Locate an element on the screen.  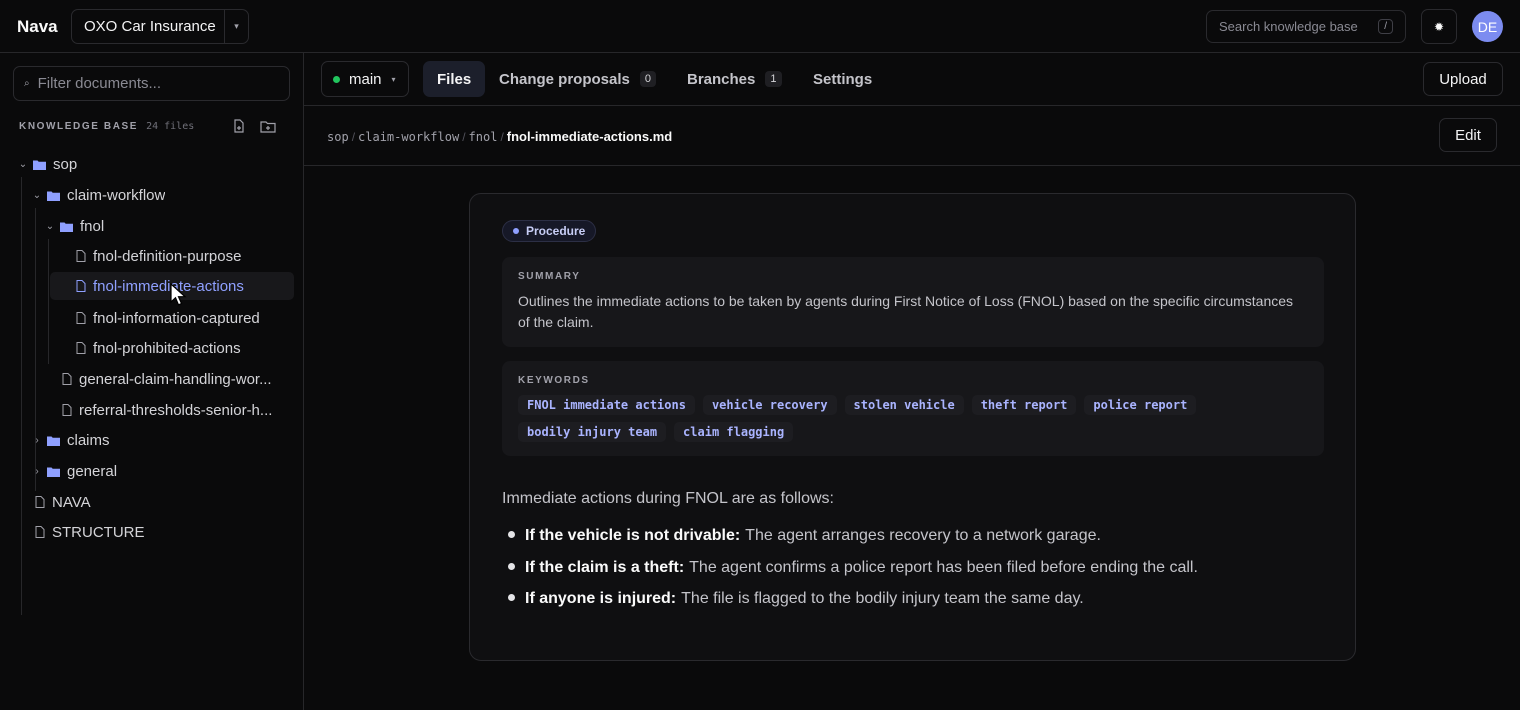
tree-folder-claims: › claims is located at coordinates (159, 440).